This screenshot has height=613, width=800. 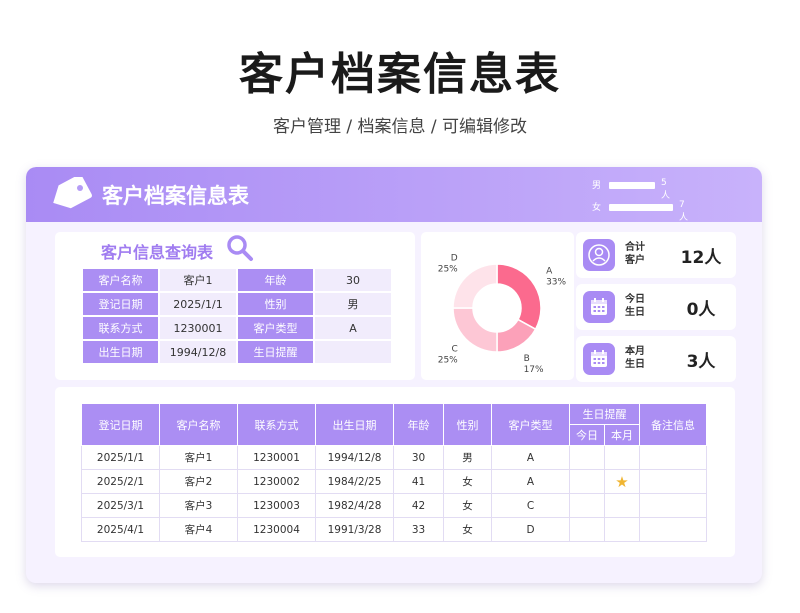 What do you see at coordinates (120, 457) in the screenshot?
I see `cell-reg-date: 2025/1/1` at bounding box center [120, 457].